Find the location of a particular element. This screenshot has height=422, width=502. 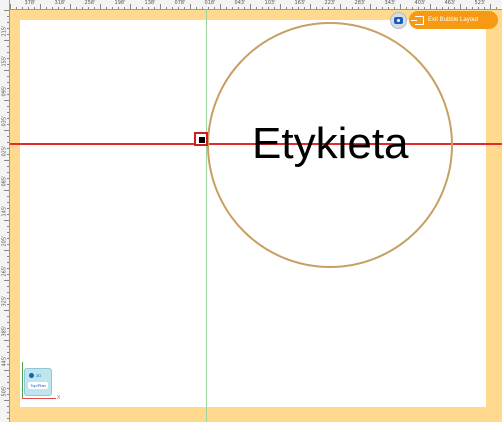

top-ruler-label: 378' is located at coordinates (30, 3).